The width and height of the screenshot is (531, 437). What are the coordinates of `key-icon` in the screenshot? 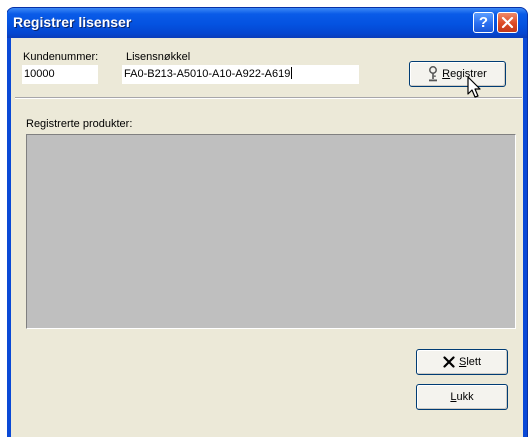 It's located at (433, 74).